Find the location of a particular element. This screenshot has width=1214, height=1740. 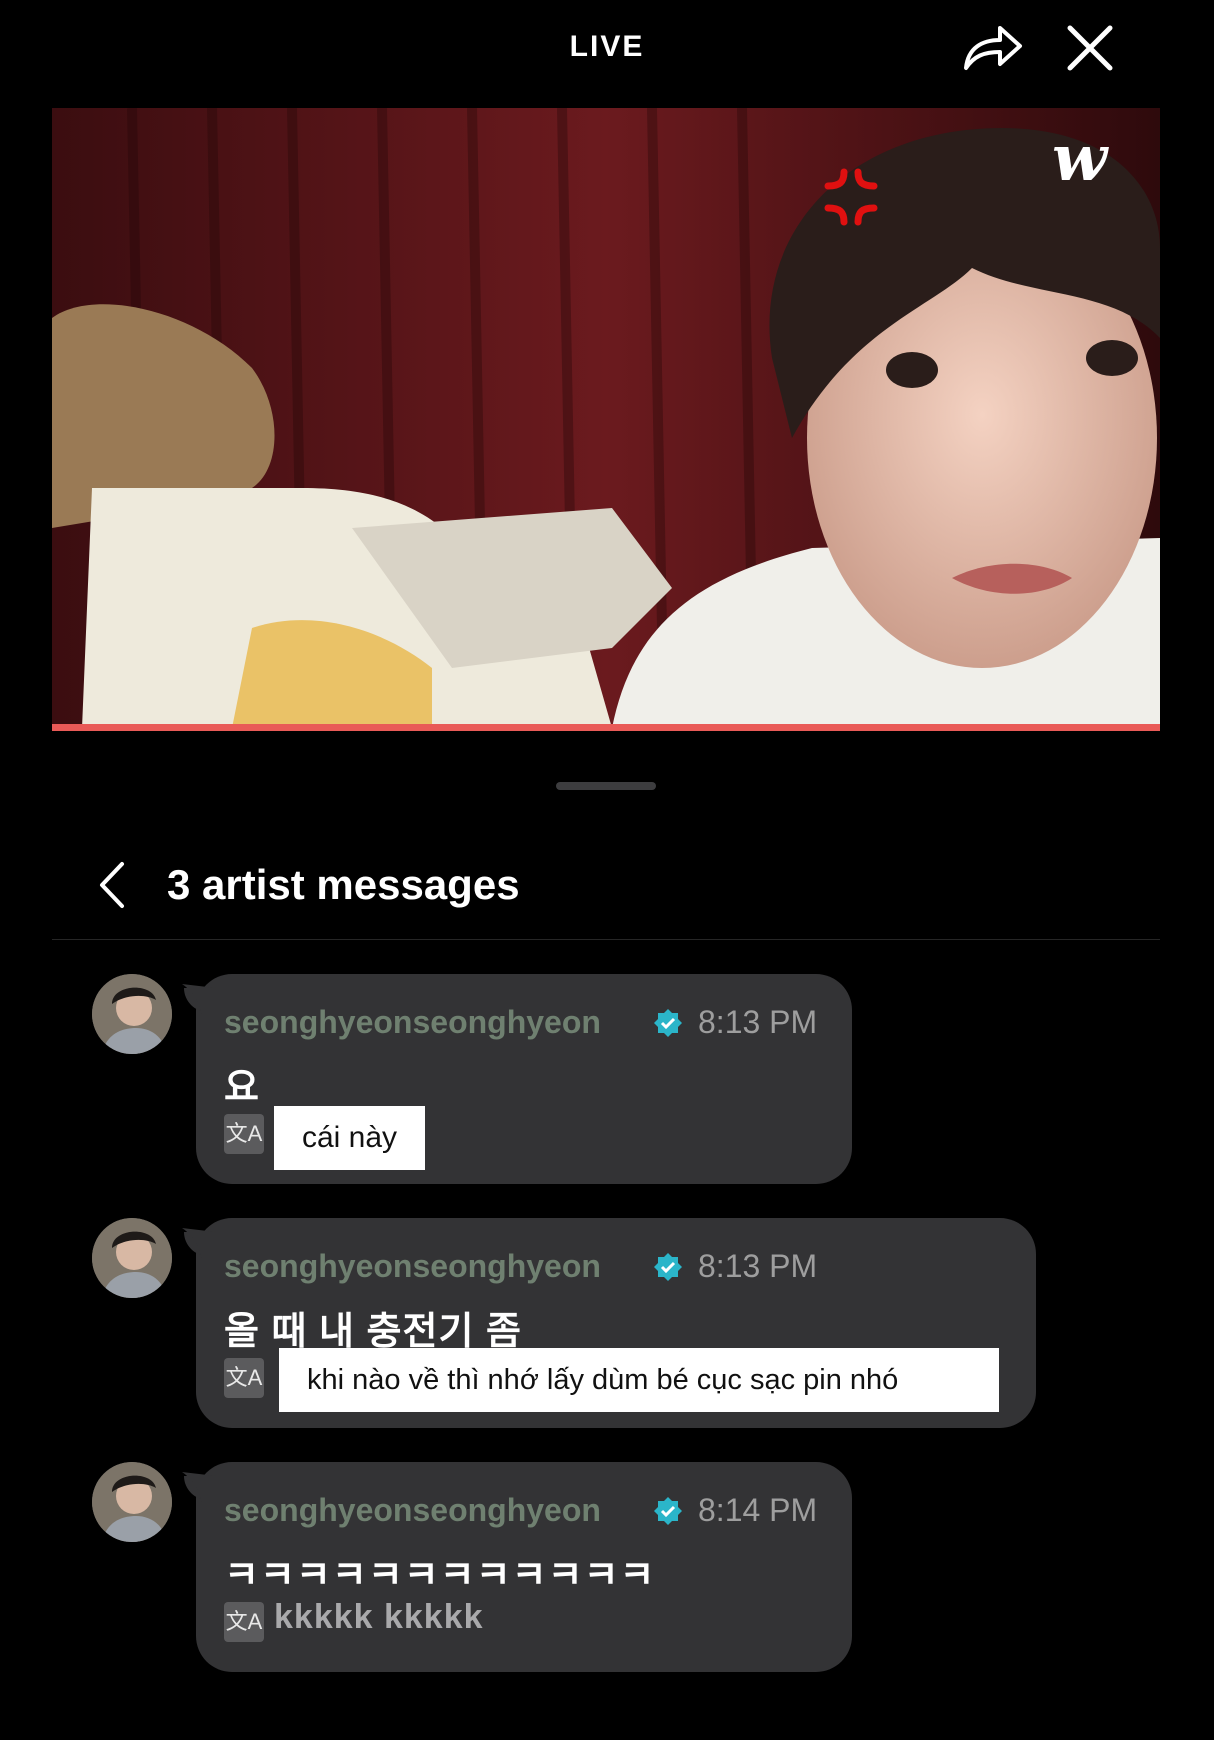

panel-header: 3 artist messages is located at coordinates (606, 890).